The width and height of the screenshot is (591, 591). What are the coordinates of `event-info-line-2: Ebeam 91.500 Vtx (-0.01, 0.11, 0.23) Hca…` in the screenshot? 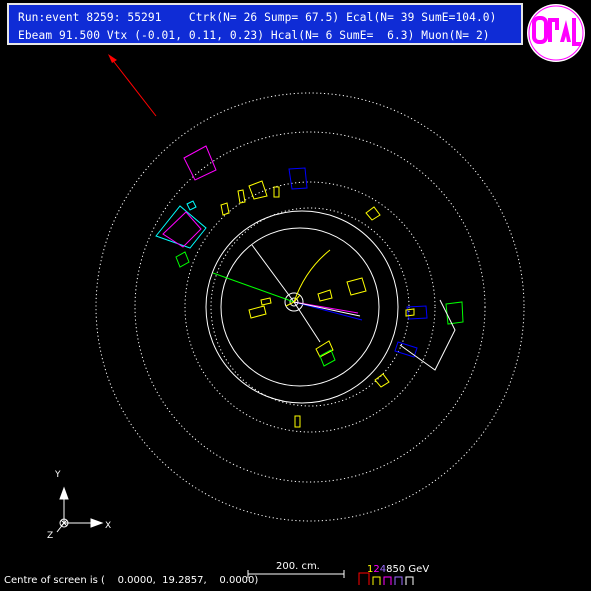 It's located at (254, 35).